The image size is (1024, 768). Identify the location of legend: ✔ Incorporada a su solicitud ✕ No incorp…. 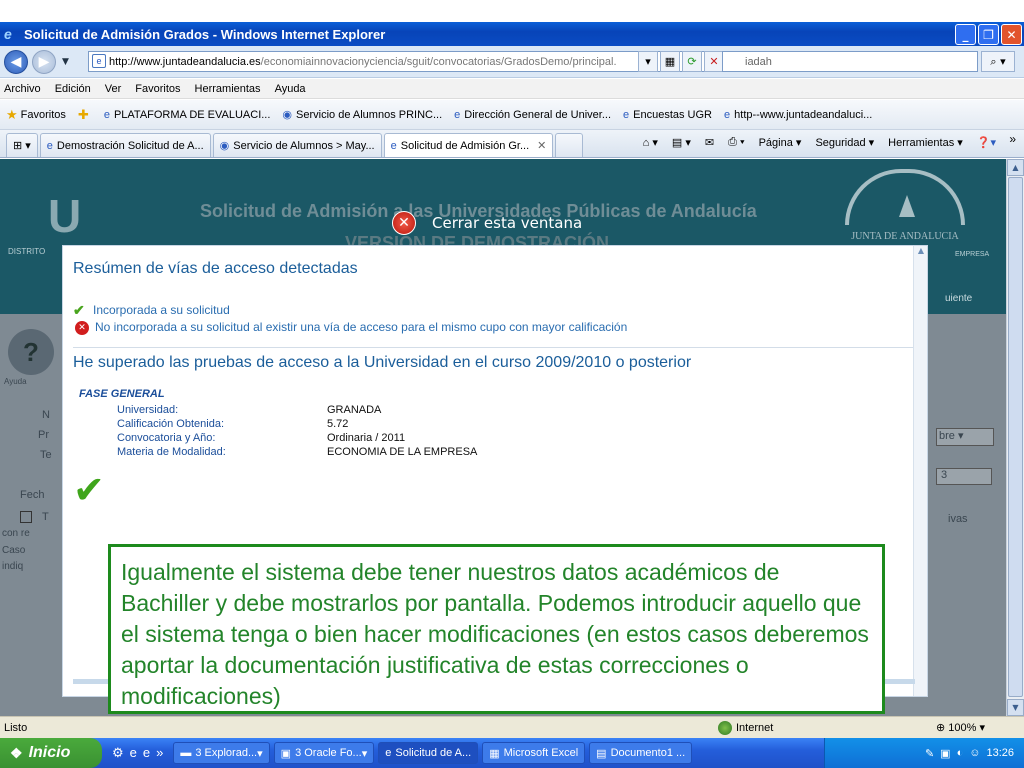
(350, 319).